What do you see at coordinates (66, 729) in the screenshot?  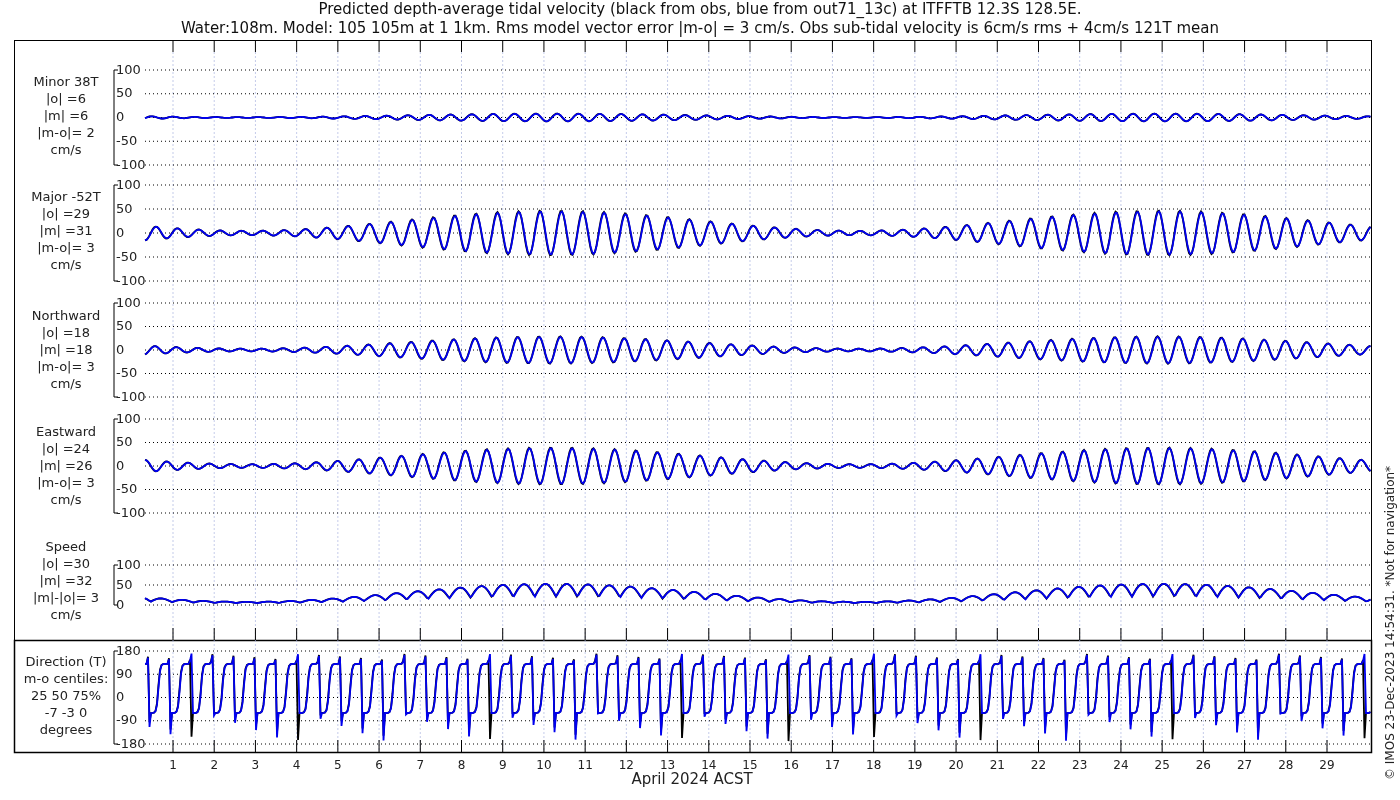 I see `panel-label: degrees` at bounding box center [66, 729].